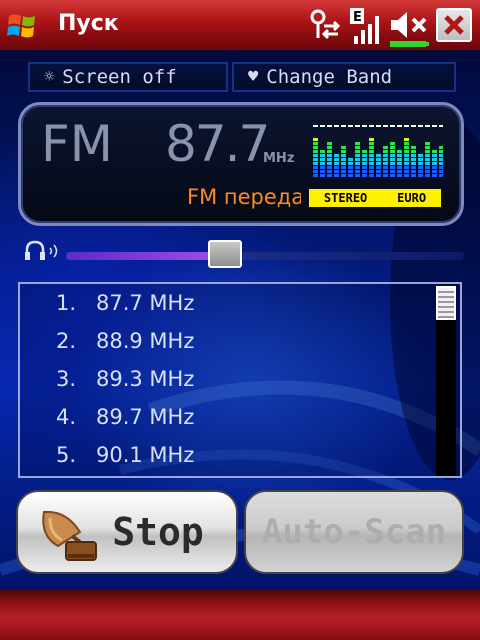 This screenshot has width=480, height=640. What do you see at coordinates (410, 28) in the screenshot?
I see `volume-muted-icon` at bounding box center [410, 28].